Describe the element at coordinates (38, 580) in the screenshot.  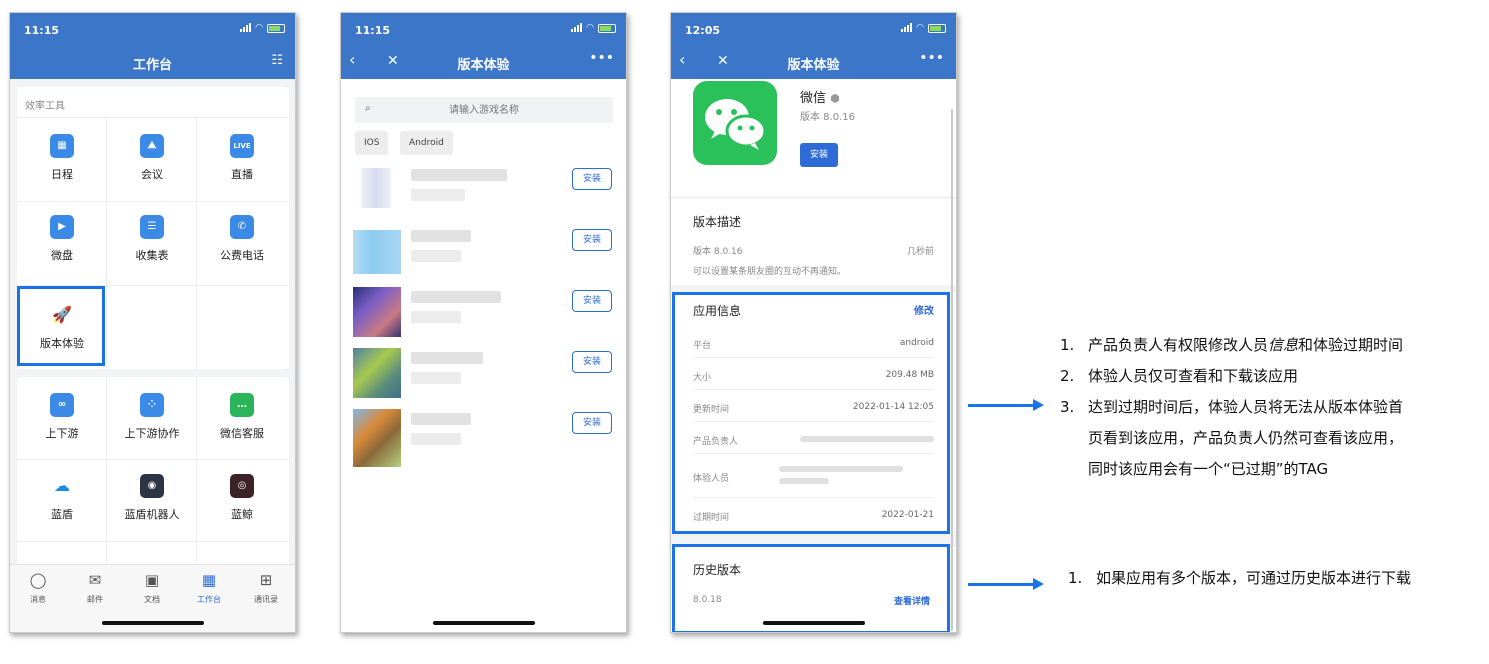
I see `message-icon: ◯` at that location.